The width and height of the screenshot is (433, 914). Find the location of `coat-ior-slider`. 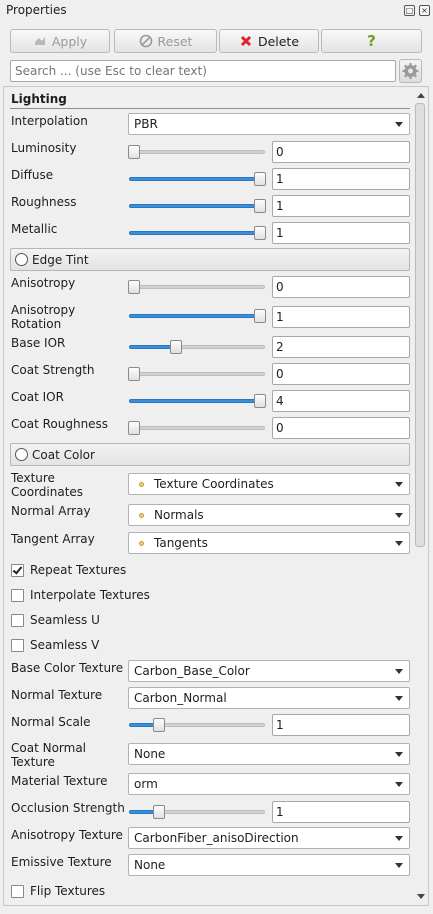

coat-ior-slider is located at coordinates (197, 401).